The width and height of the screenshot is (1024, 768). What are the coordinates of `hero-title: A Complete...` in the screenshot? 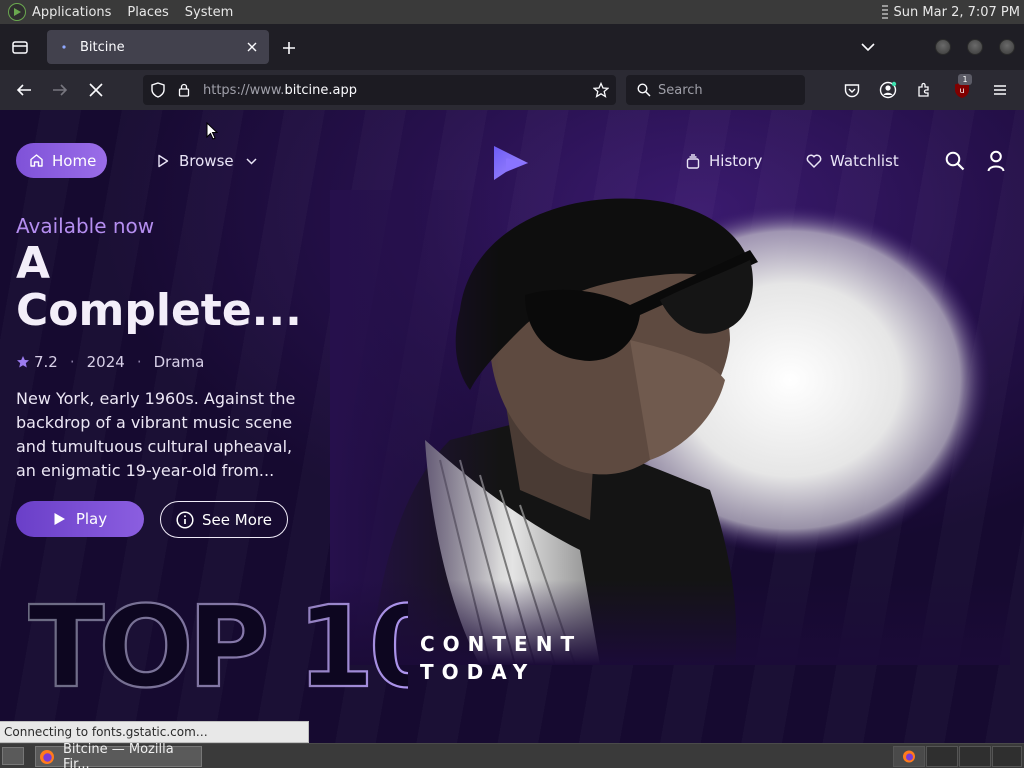 It's located at (159, 287).